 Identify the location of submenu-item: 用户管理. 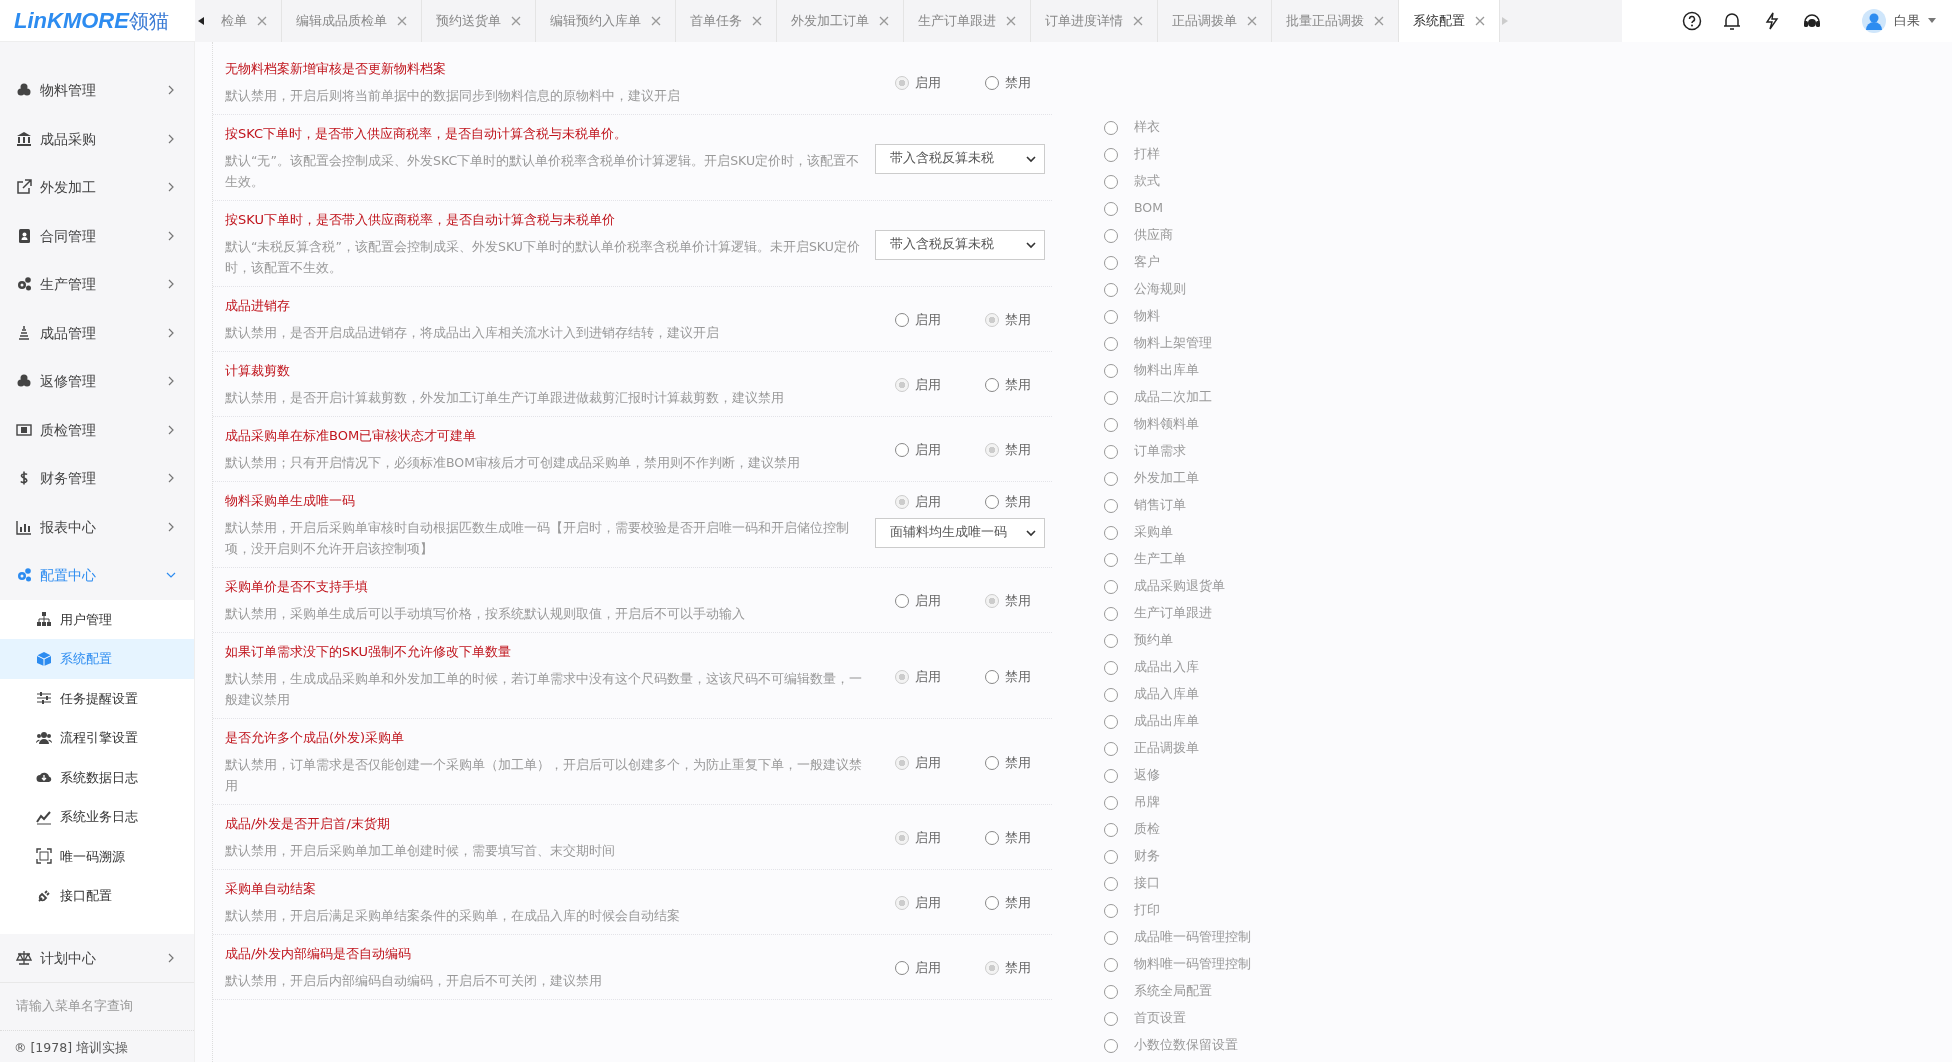
(97, 619).